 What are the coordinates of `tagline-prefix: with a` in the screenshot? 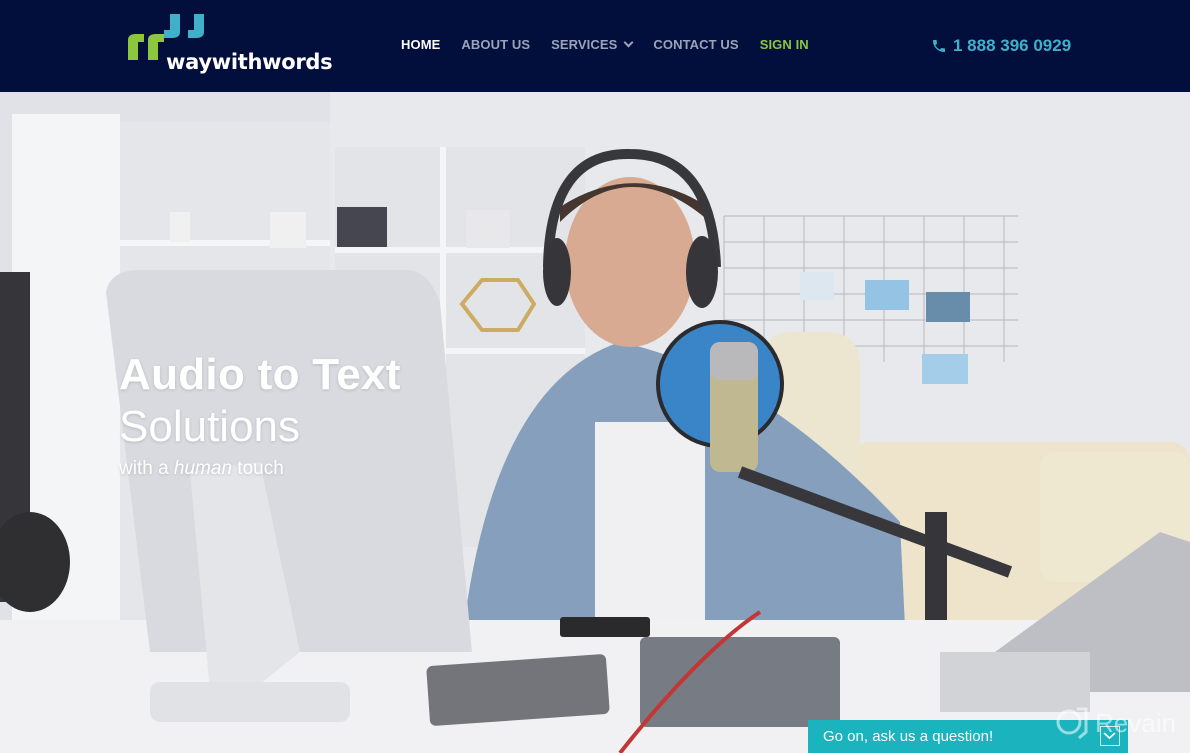 It's located at (146, 468).